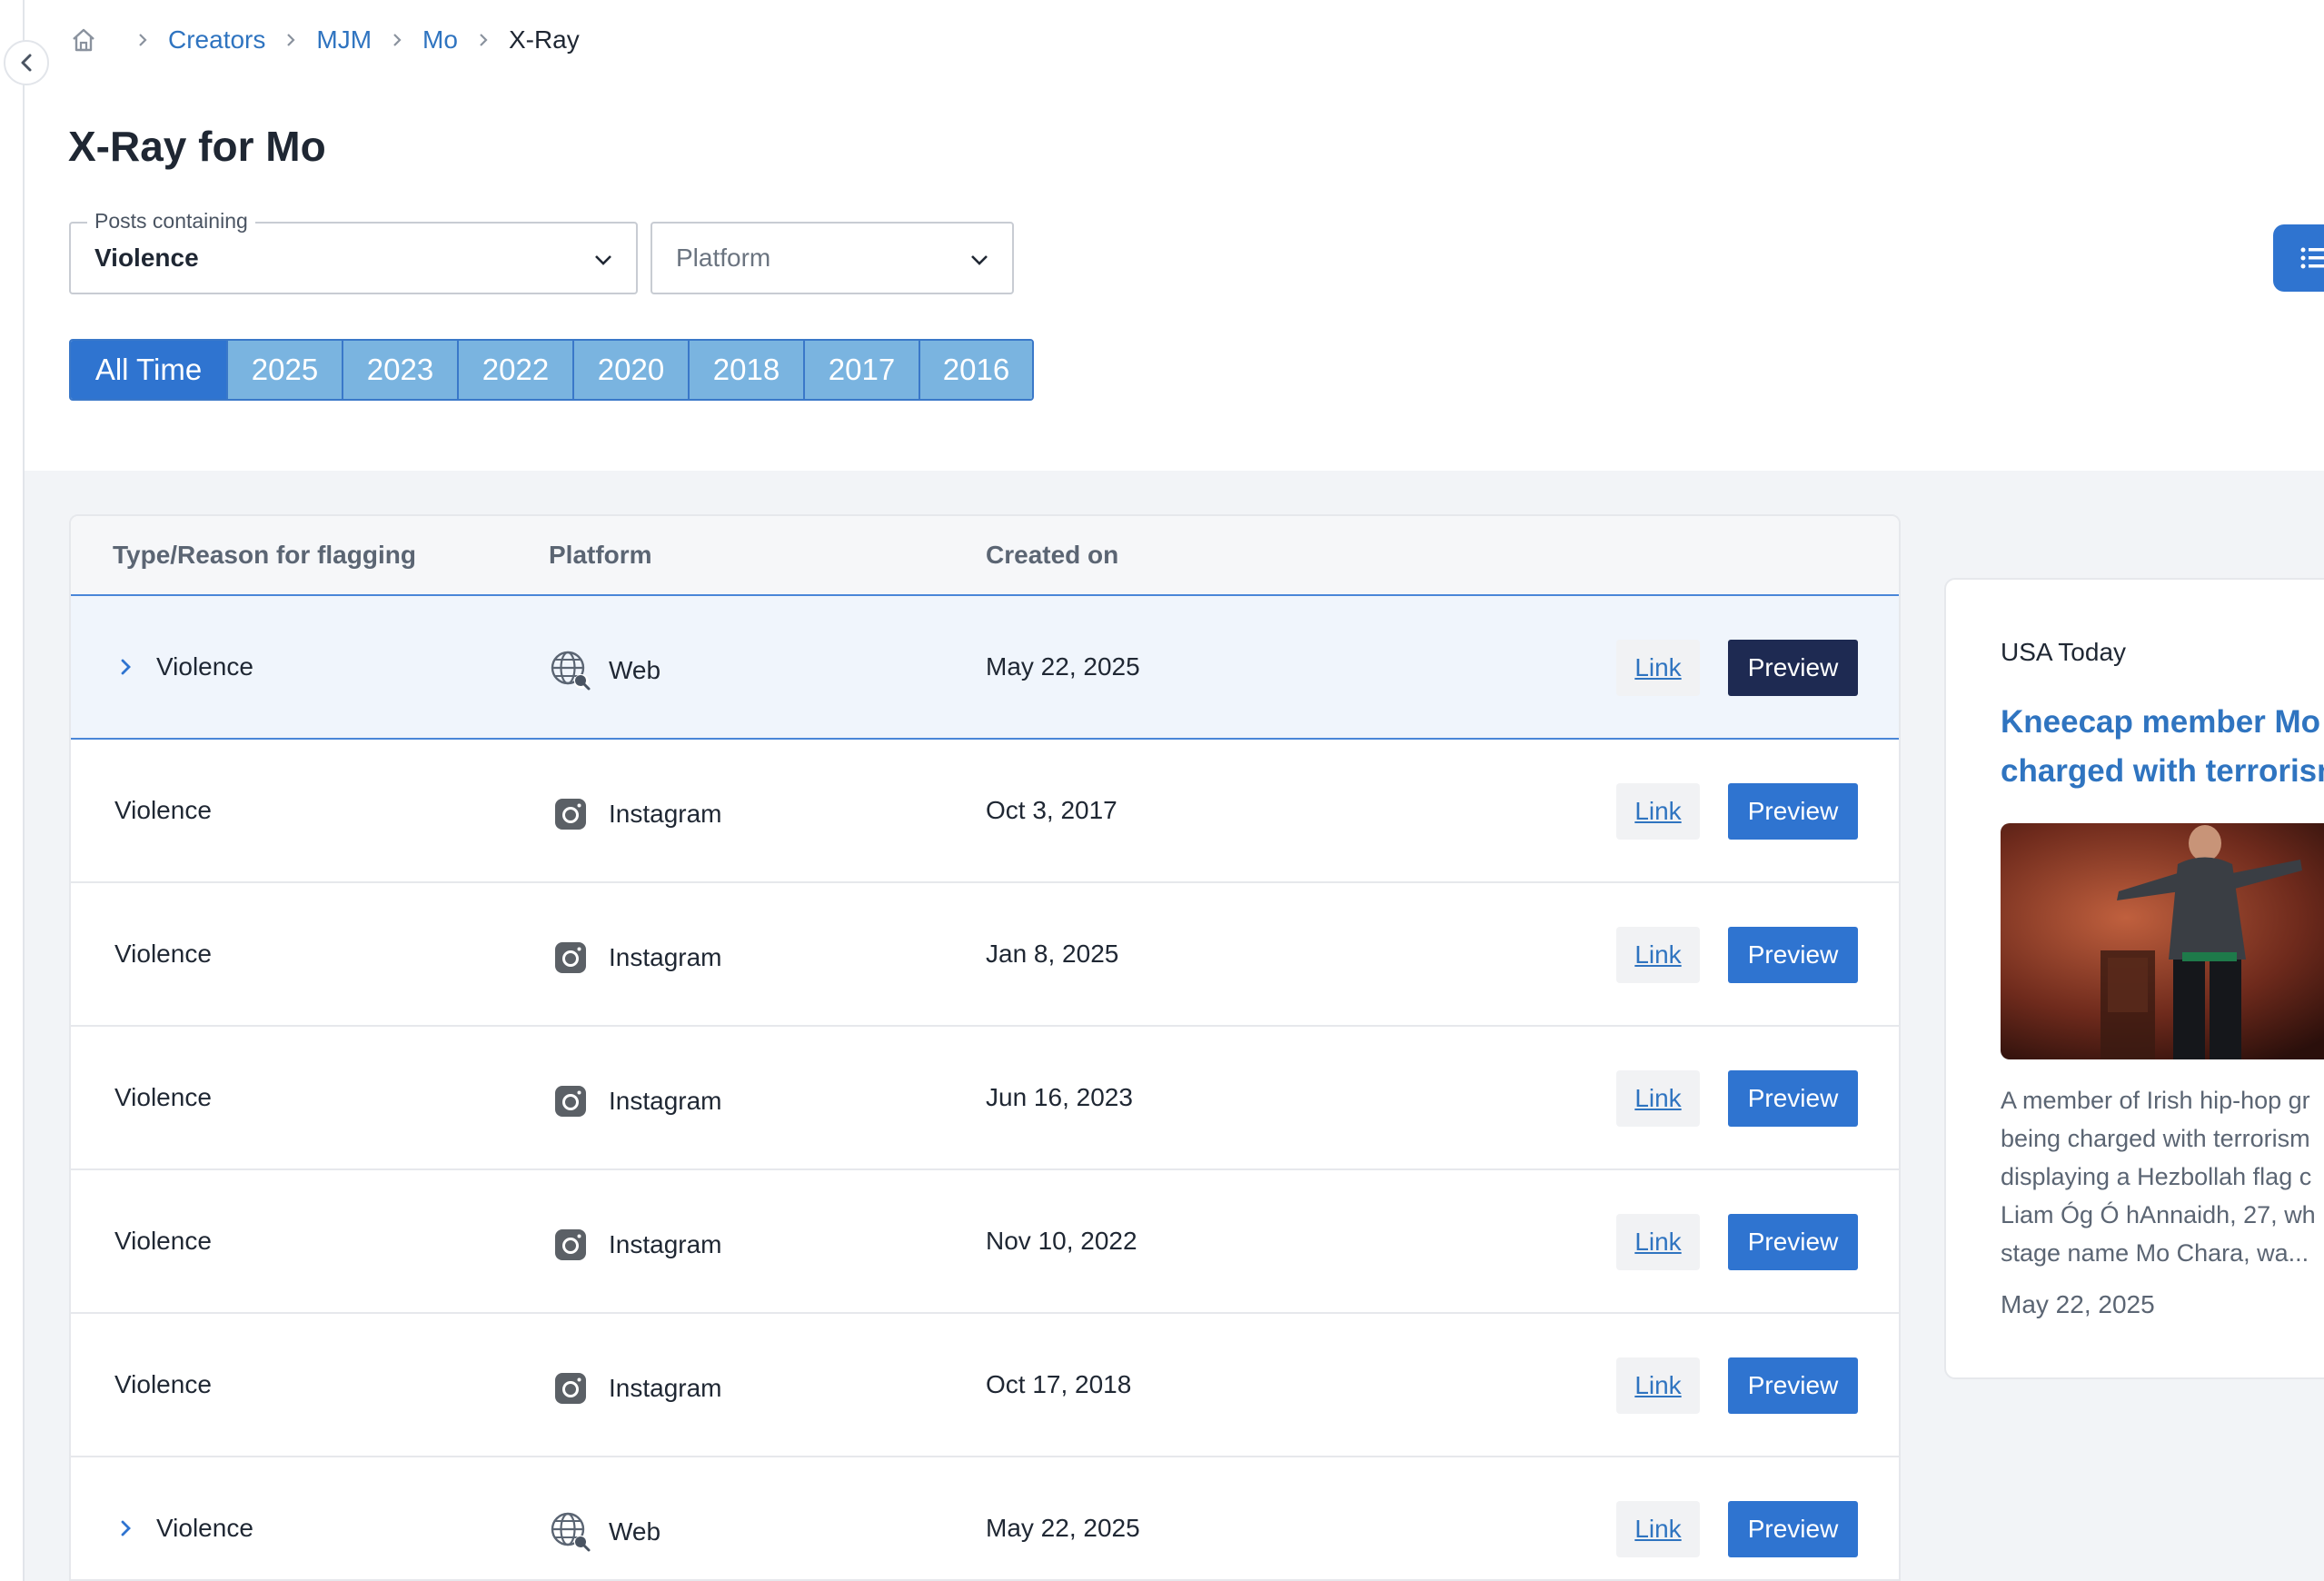 The height and width of the screenshot is (1581, 2324). What do you see at coordinates (197, 146) in the screenshot?
I see `page-title: X-Ray for Mo` at bounding box center [197, 146].